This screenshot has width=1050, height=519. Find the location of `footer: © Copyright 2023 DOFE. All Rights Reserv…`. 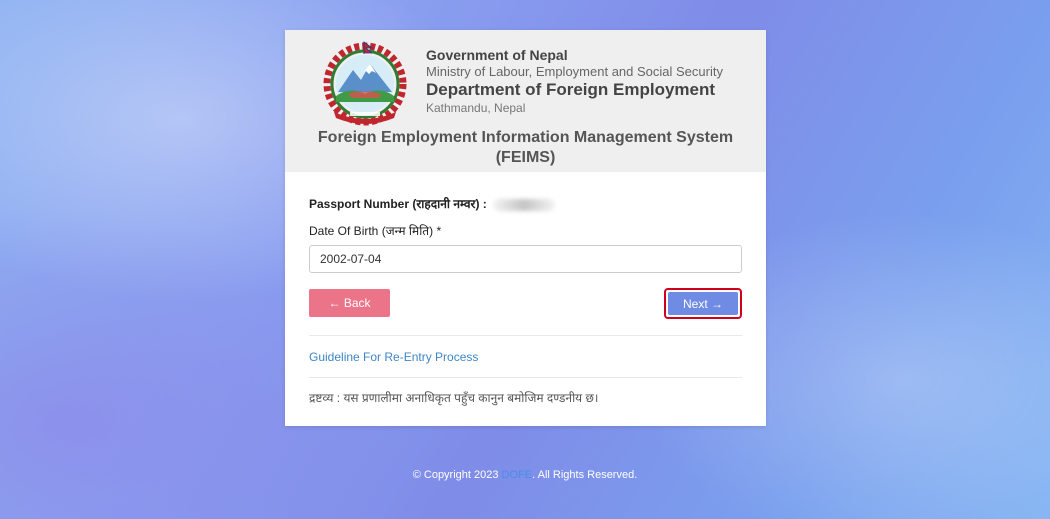

footer: © Copyright 2023 DOFE. All Rights Reserv… is located at coordinates (525, 475).